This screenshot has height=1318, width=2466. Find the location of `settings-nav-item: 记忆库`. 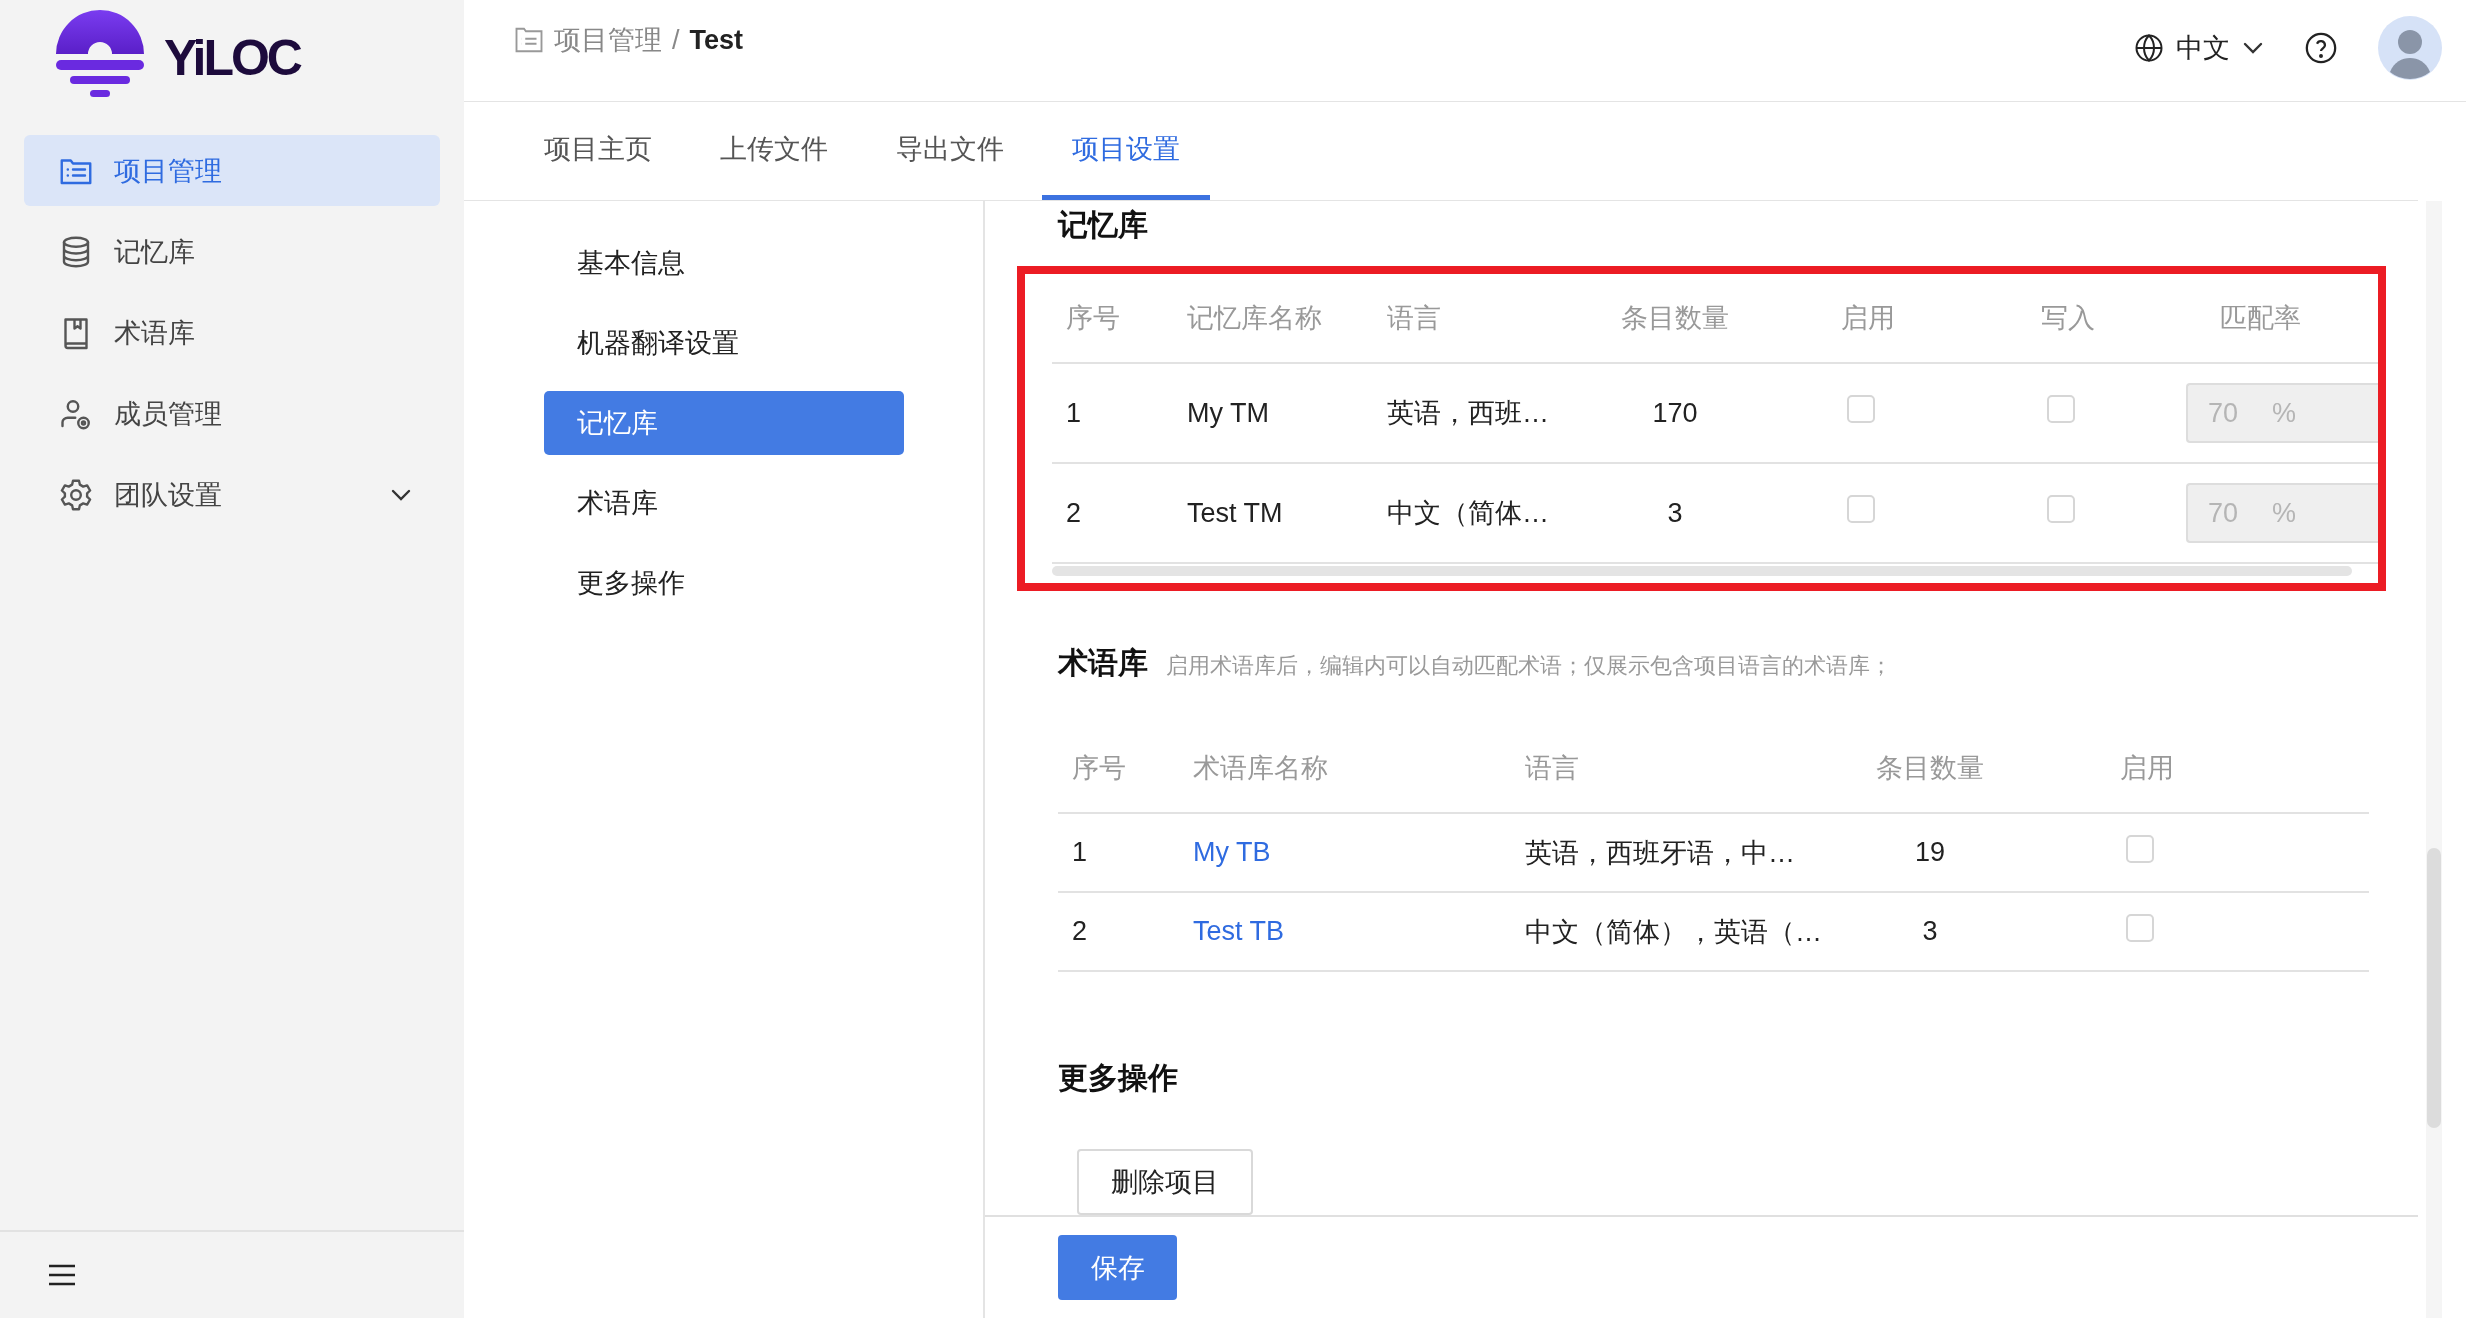

settings-nav-item: 记忆库 is located at coordinates (724, 423).